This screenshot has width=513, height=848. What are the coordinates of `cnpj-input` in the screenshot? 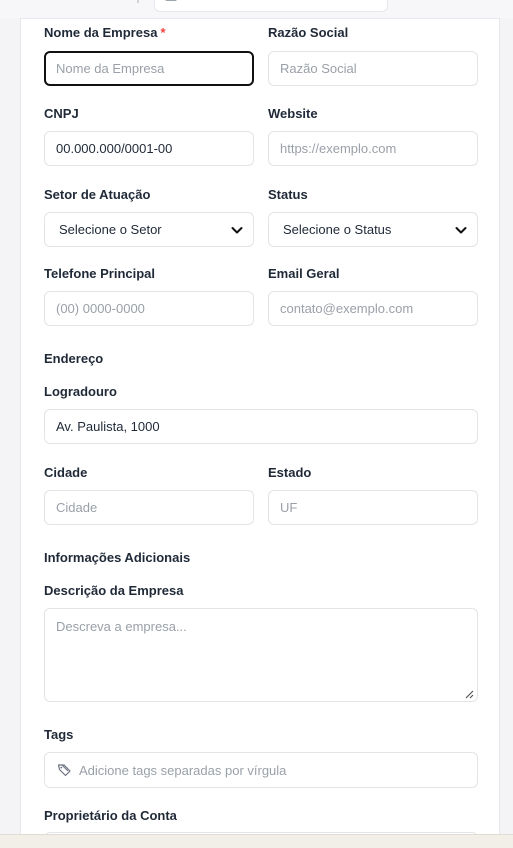 It's located at (149, 148).